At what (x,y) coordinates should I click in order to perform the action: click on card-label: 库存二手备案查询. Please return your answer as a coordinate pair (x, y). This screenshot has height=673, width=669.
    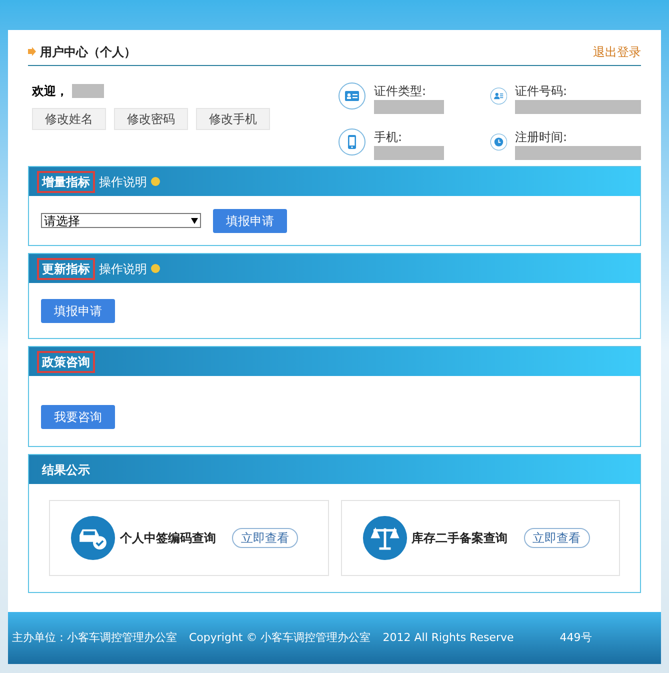
    Looking at the image, I should click on (460, 538).